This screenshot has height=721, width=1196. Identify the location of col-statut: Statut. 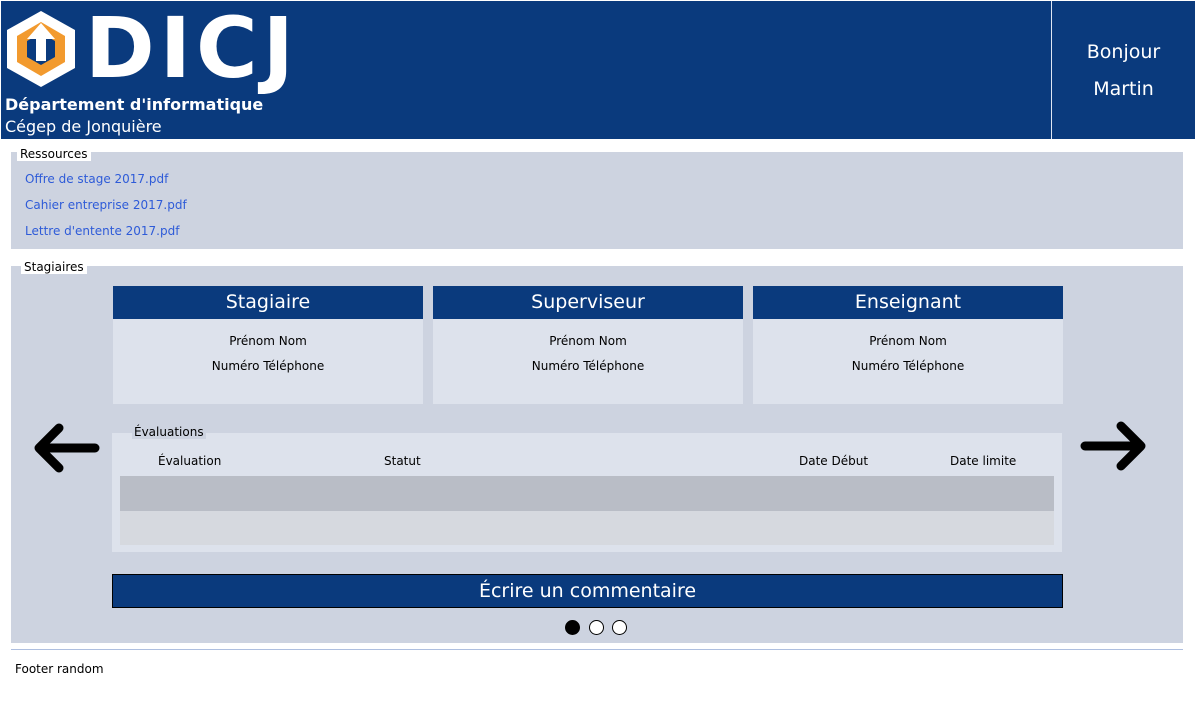
(402, 461).